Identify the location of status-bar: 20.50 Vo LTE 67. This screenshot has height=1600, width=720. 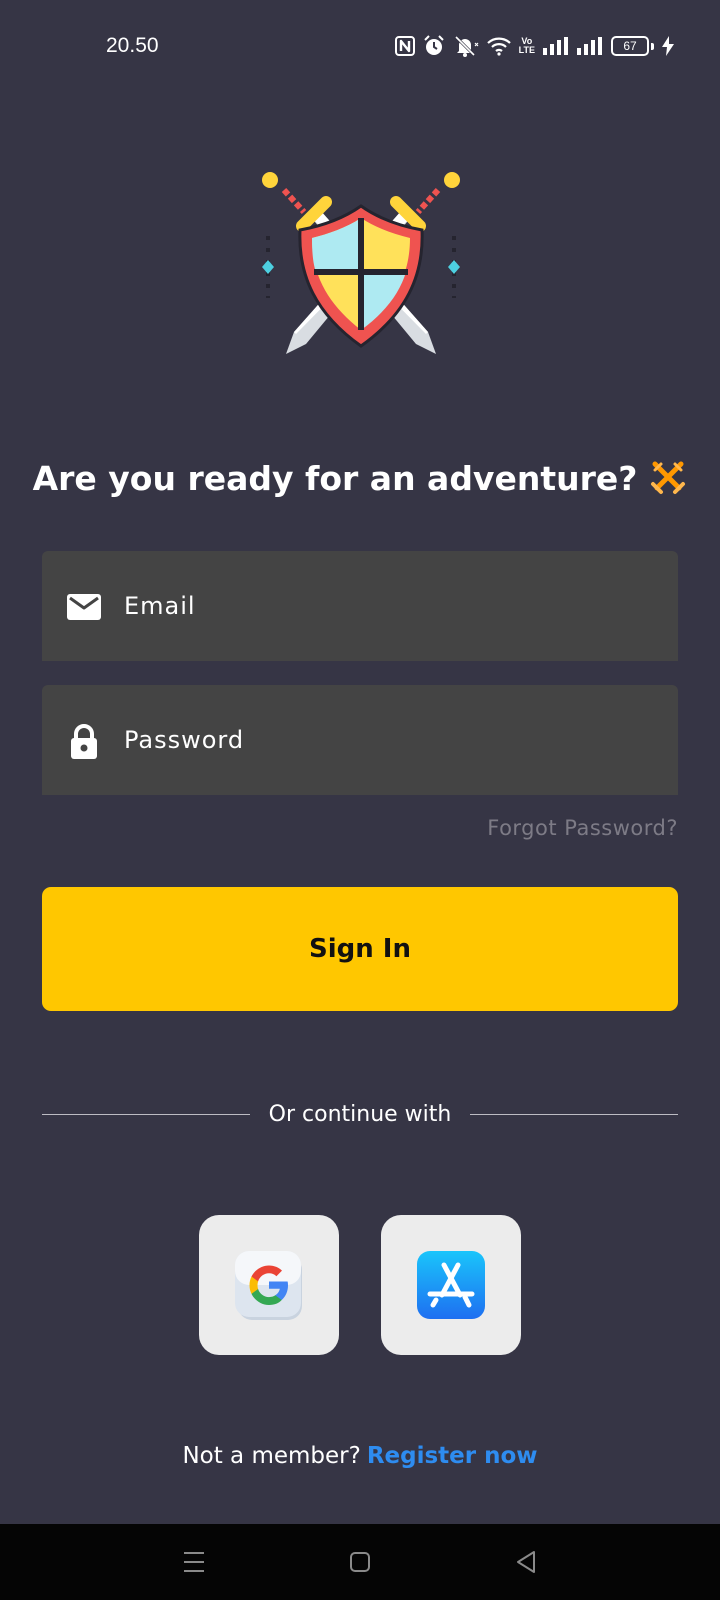
(360, 48).